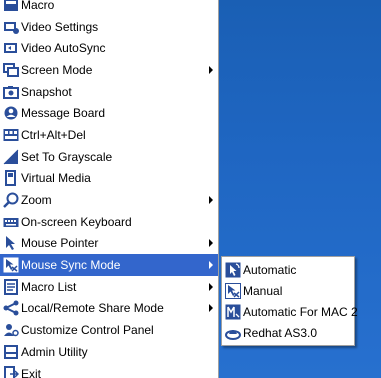 Image resolution: width=381 pixels, height=378 pixels. What do you see at coordinates (11, 200) in the screenshot?
I see `zoom-icon` at bounding box center [11, 200].